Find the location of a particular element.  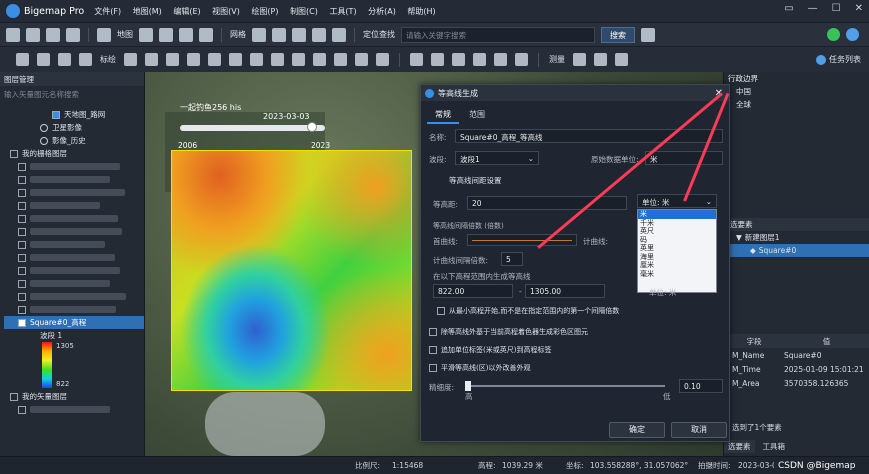

layer-road: 天地图_路网 is located at coordinates (74, 114).